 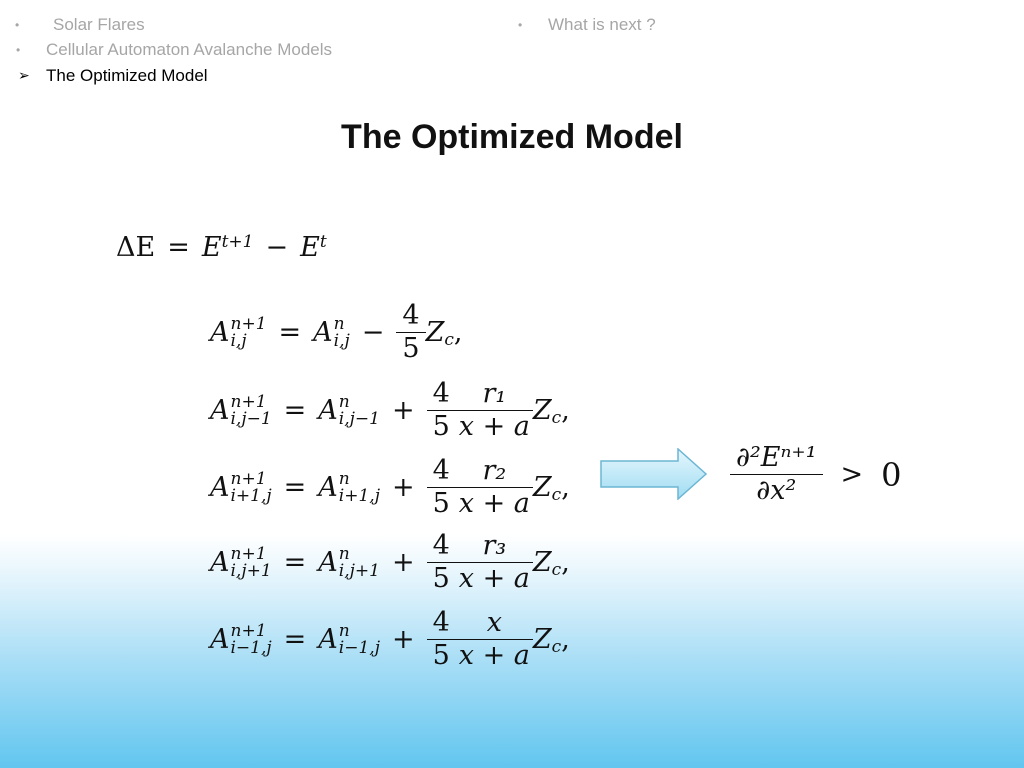 I want to click on sup-sub: n i,j−1, so click(x=359, y=410).